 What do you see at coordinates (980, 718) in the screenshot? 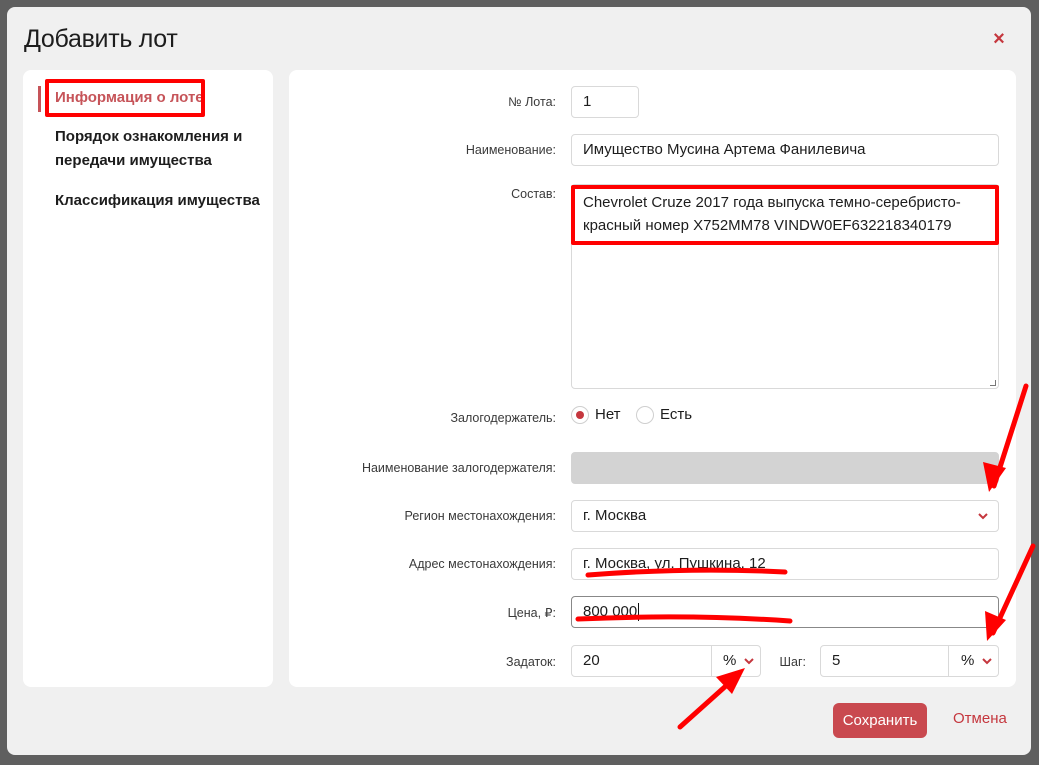
I see `cancel-button: Отмена` at bounding box center [980, 718].